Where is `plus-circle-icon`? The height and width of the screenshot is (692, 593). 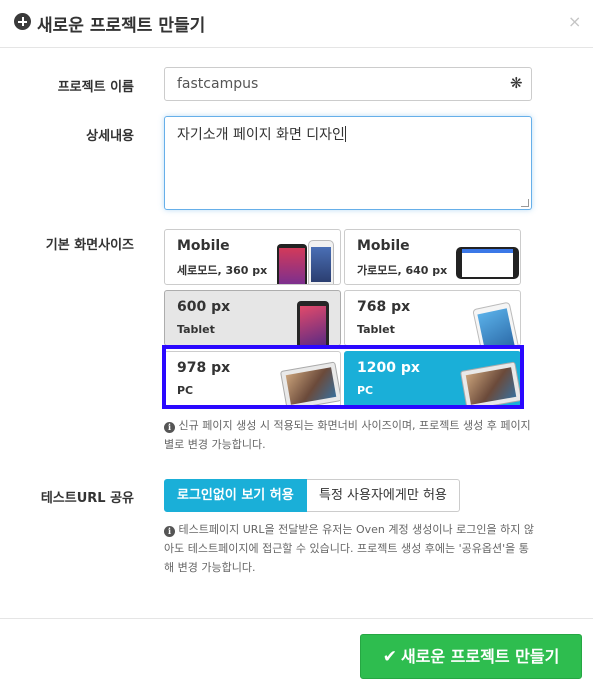 plus-circle-icon is located at coordinates (22, 21).